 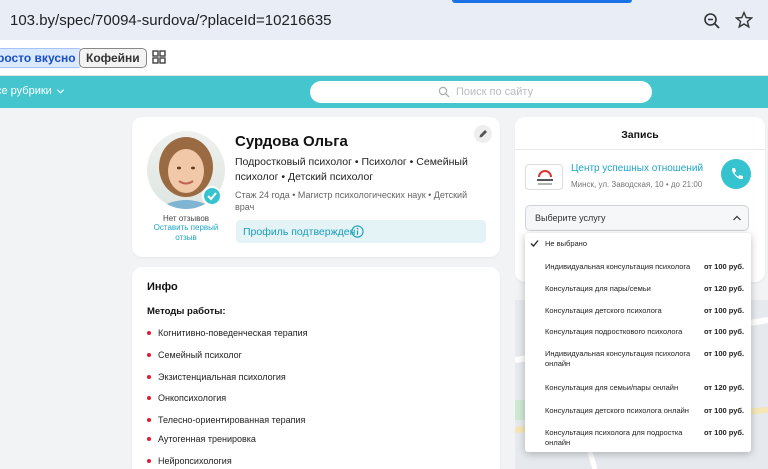 What do you see at coordinates (624, 411) in the screenshot?
I see `dropdown-option: Консультация детского психолога онлайн` at bounding box center [624, 411].